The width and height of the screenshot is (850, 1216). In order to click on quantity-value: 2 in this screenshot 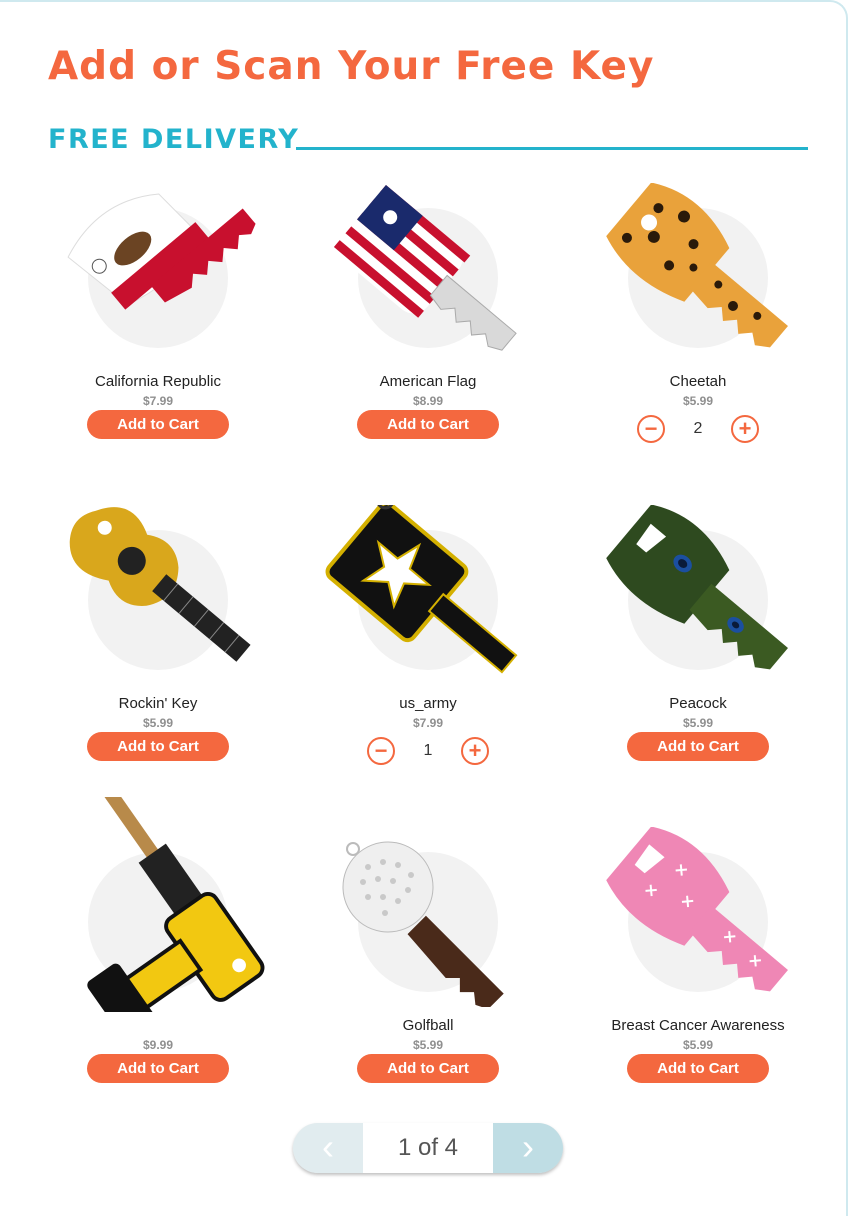, I will do `click(698, 428)`.